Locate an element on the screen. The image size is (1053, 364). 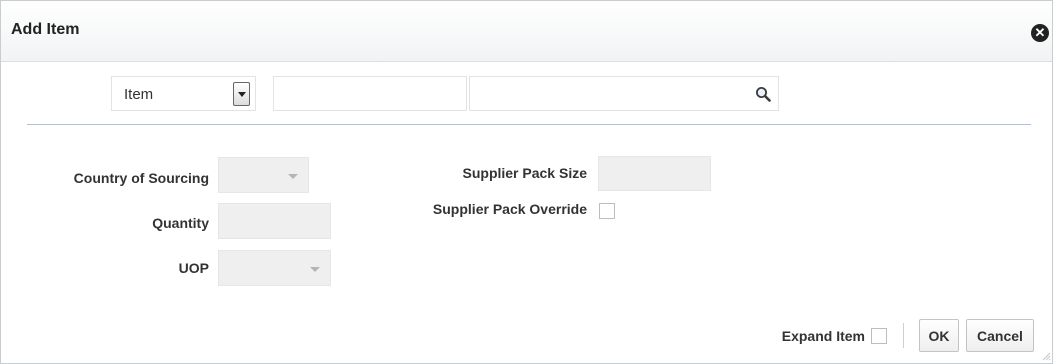
supplier-pack-override-checkbox is located at coordinates (607, 211).